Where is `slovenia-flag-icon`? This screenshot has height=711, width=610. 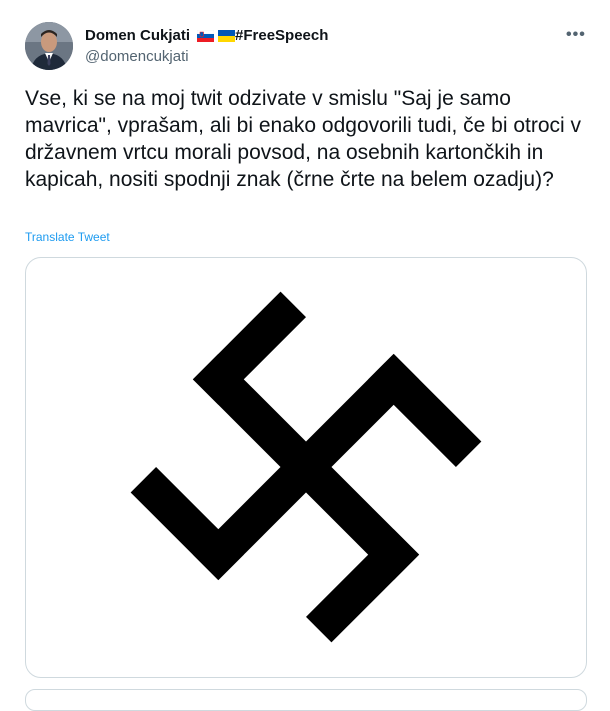
slovenia-flag-icon is located at coordinates (206, 35).